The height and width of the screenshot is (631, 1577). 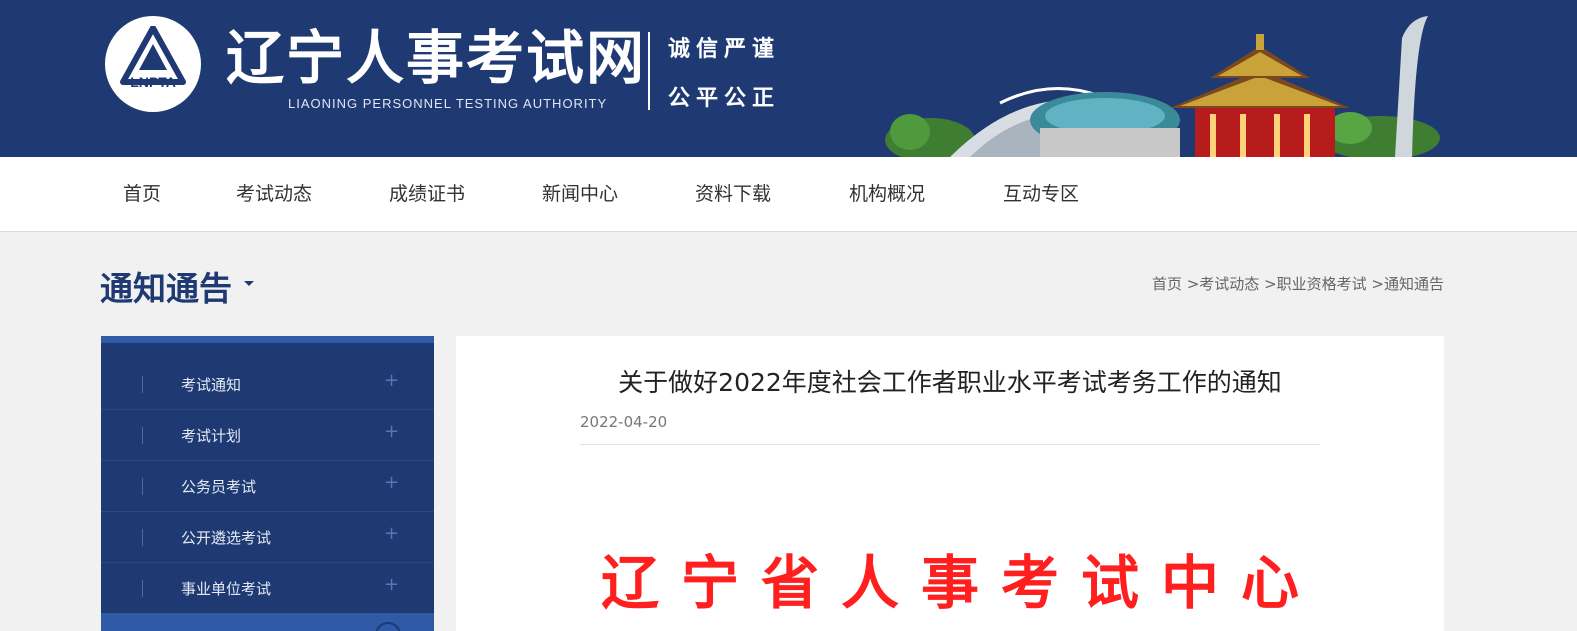 I want to click on sidebar-item-label: 事业单位考试, so click(x=226, y=589).